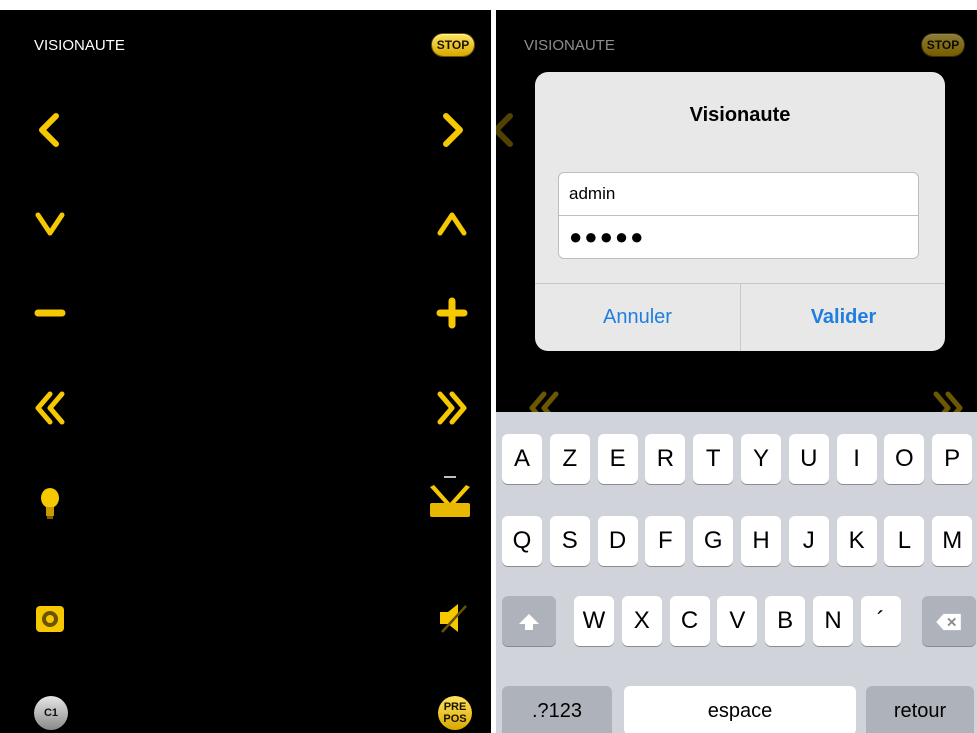 The height and width of the screenshot is (733, 977). I want to click on key-q: Q, so click(522, 541).